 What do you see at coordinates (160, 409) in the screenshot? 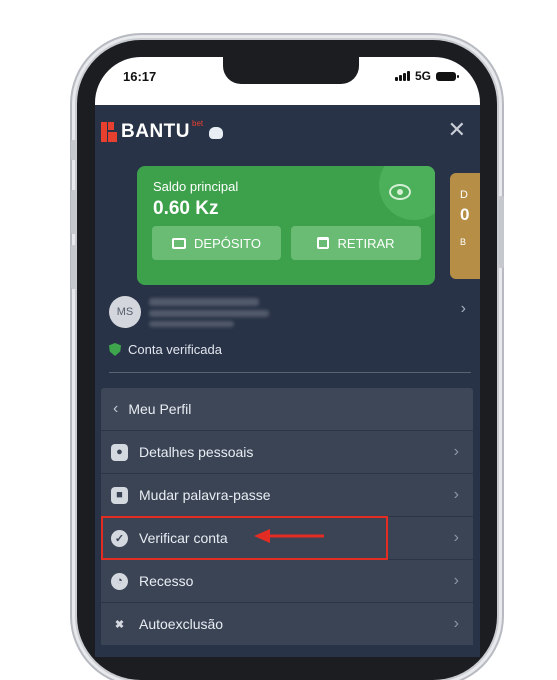
I see `menu-title: Meu Perfil` at bounding box center [160, 409].